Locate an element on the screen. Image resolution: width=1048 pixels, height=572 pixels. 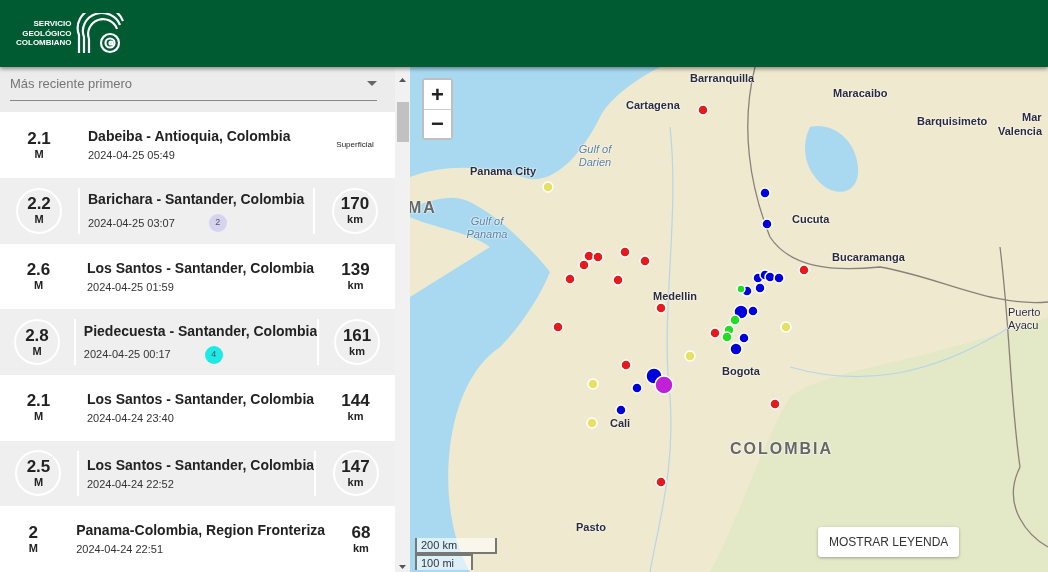
scrollbar-thumb is located at coordinates (402, 122).